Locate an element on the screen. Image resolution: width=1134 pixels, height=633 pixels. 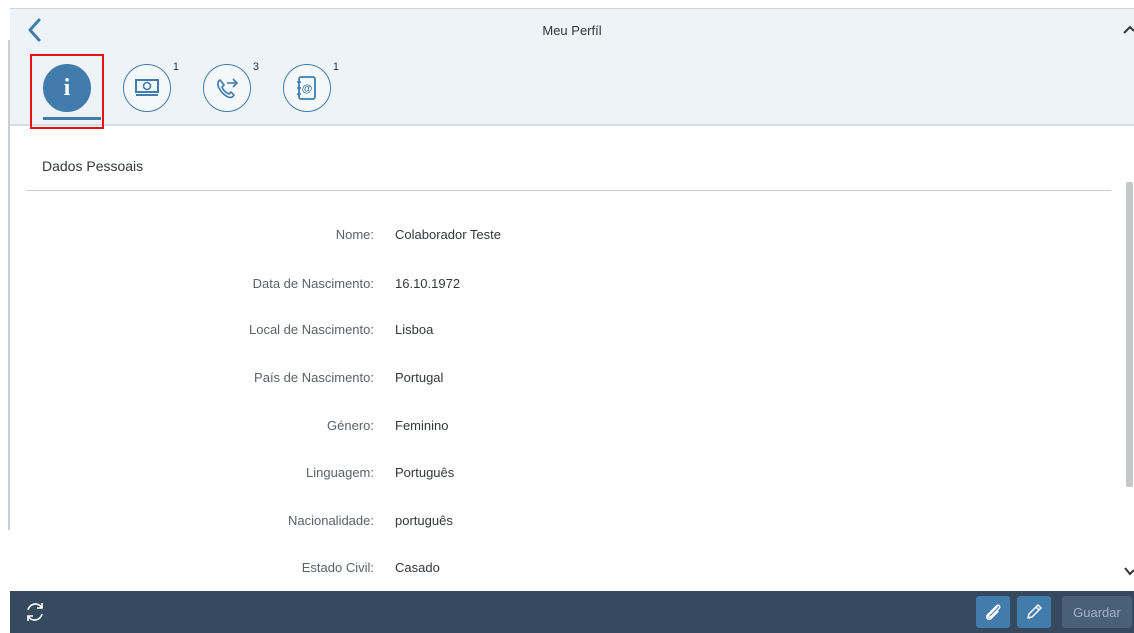
edit-button is located at coordinates (1034, 612).